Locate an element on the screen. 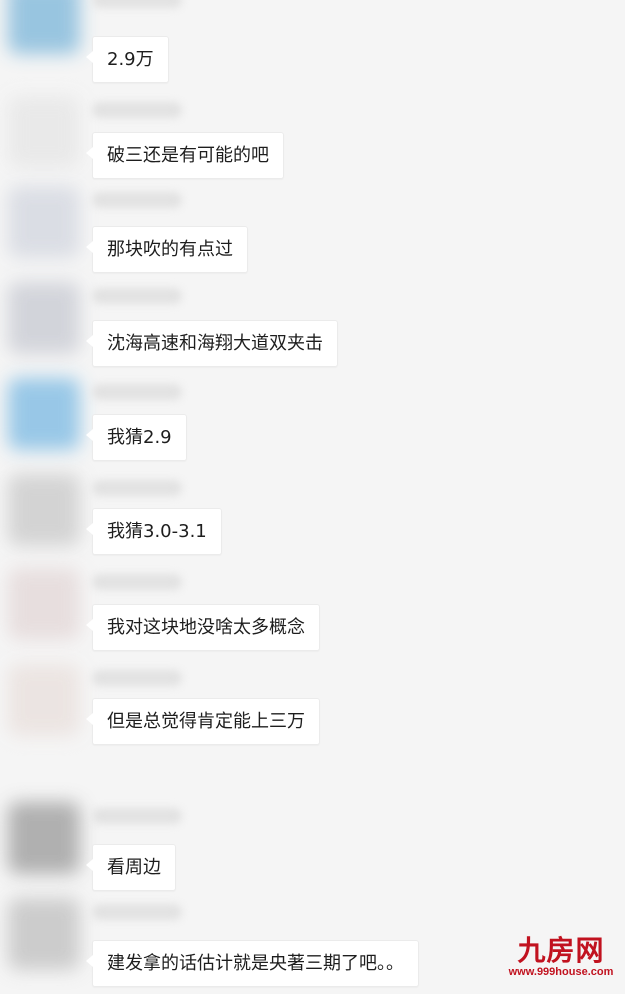  message-row: 建发拿的话估计就是央著三期了吧。。 is located at coordinates (312, 946).